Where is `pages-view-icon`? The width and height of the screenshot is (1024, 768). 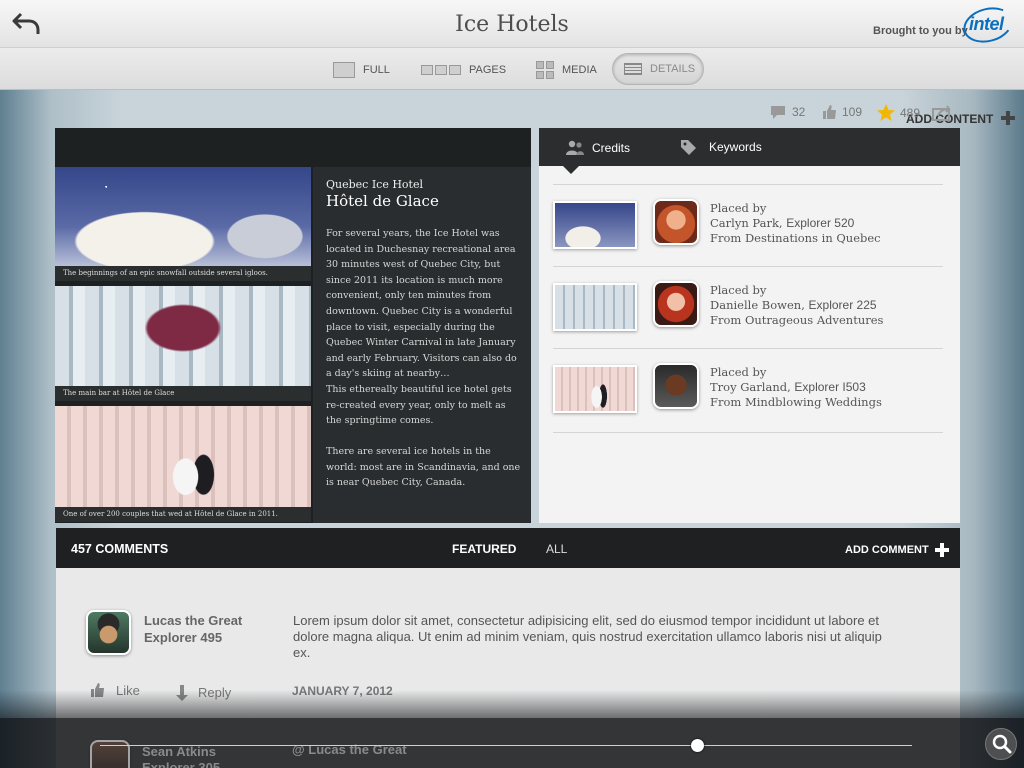
pages-view-icon is located at coordinates (441, 70).